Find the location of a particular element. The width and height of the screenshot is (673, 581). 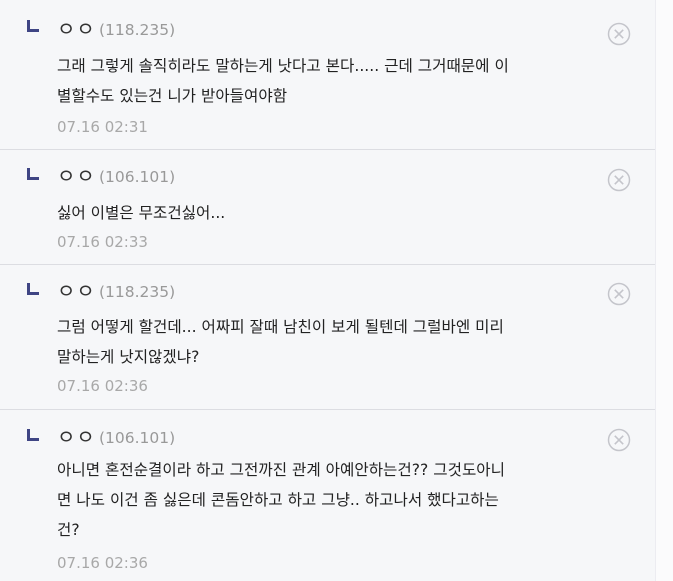

comment-date: 07.16 02:31 is located at coordinates (102, 127).